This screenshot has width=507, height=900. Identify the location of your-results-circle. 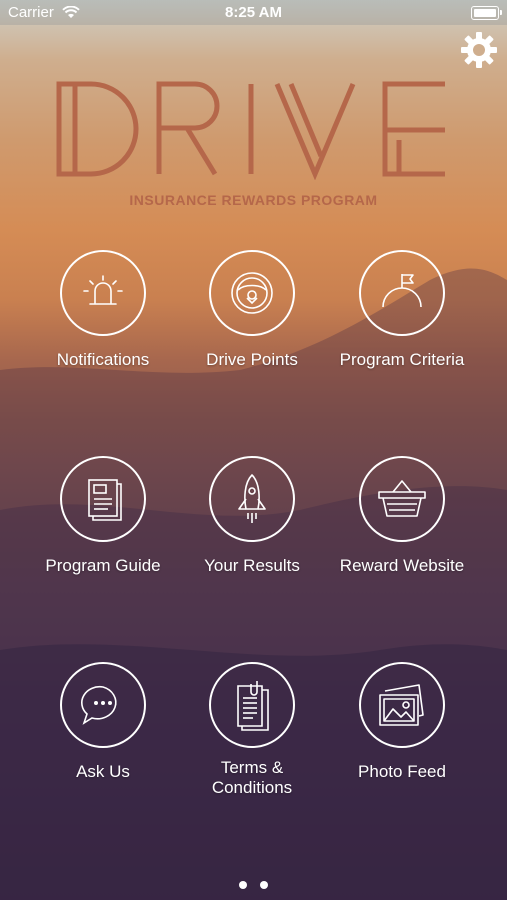
(252, 499).